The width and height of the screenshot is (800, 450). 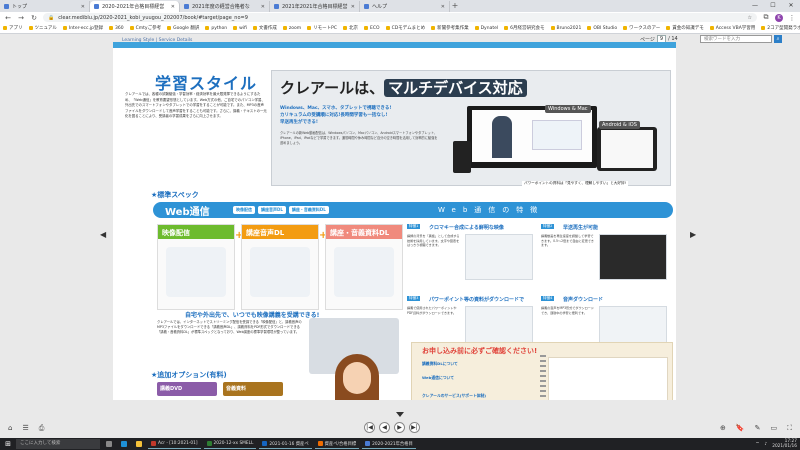 I want to click on browser-tab: 2021年度の経営合格者な ✕, so click(x=225, y=6).